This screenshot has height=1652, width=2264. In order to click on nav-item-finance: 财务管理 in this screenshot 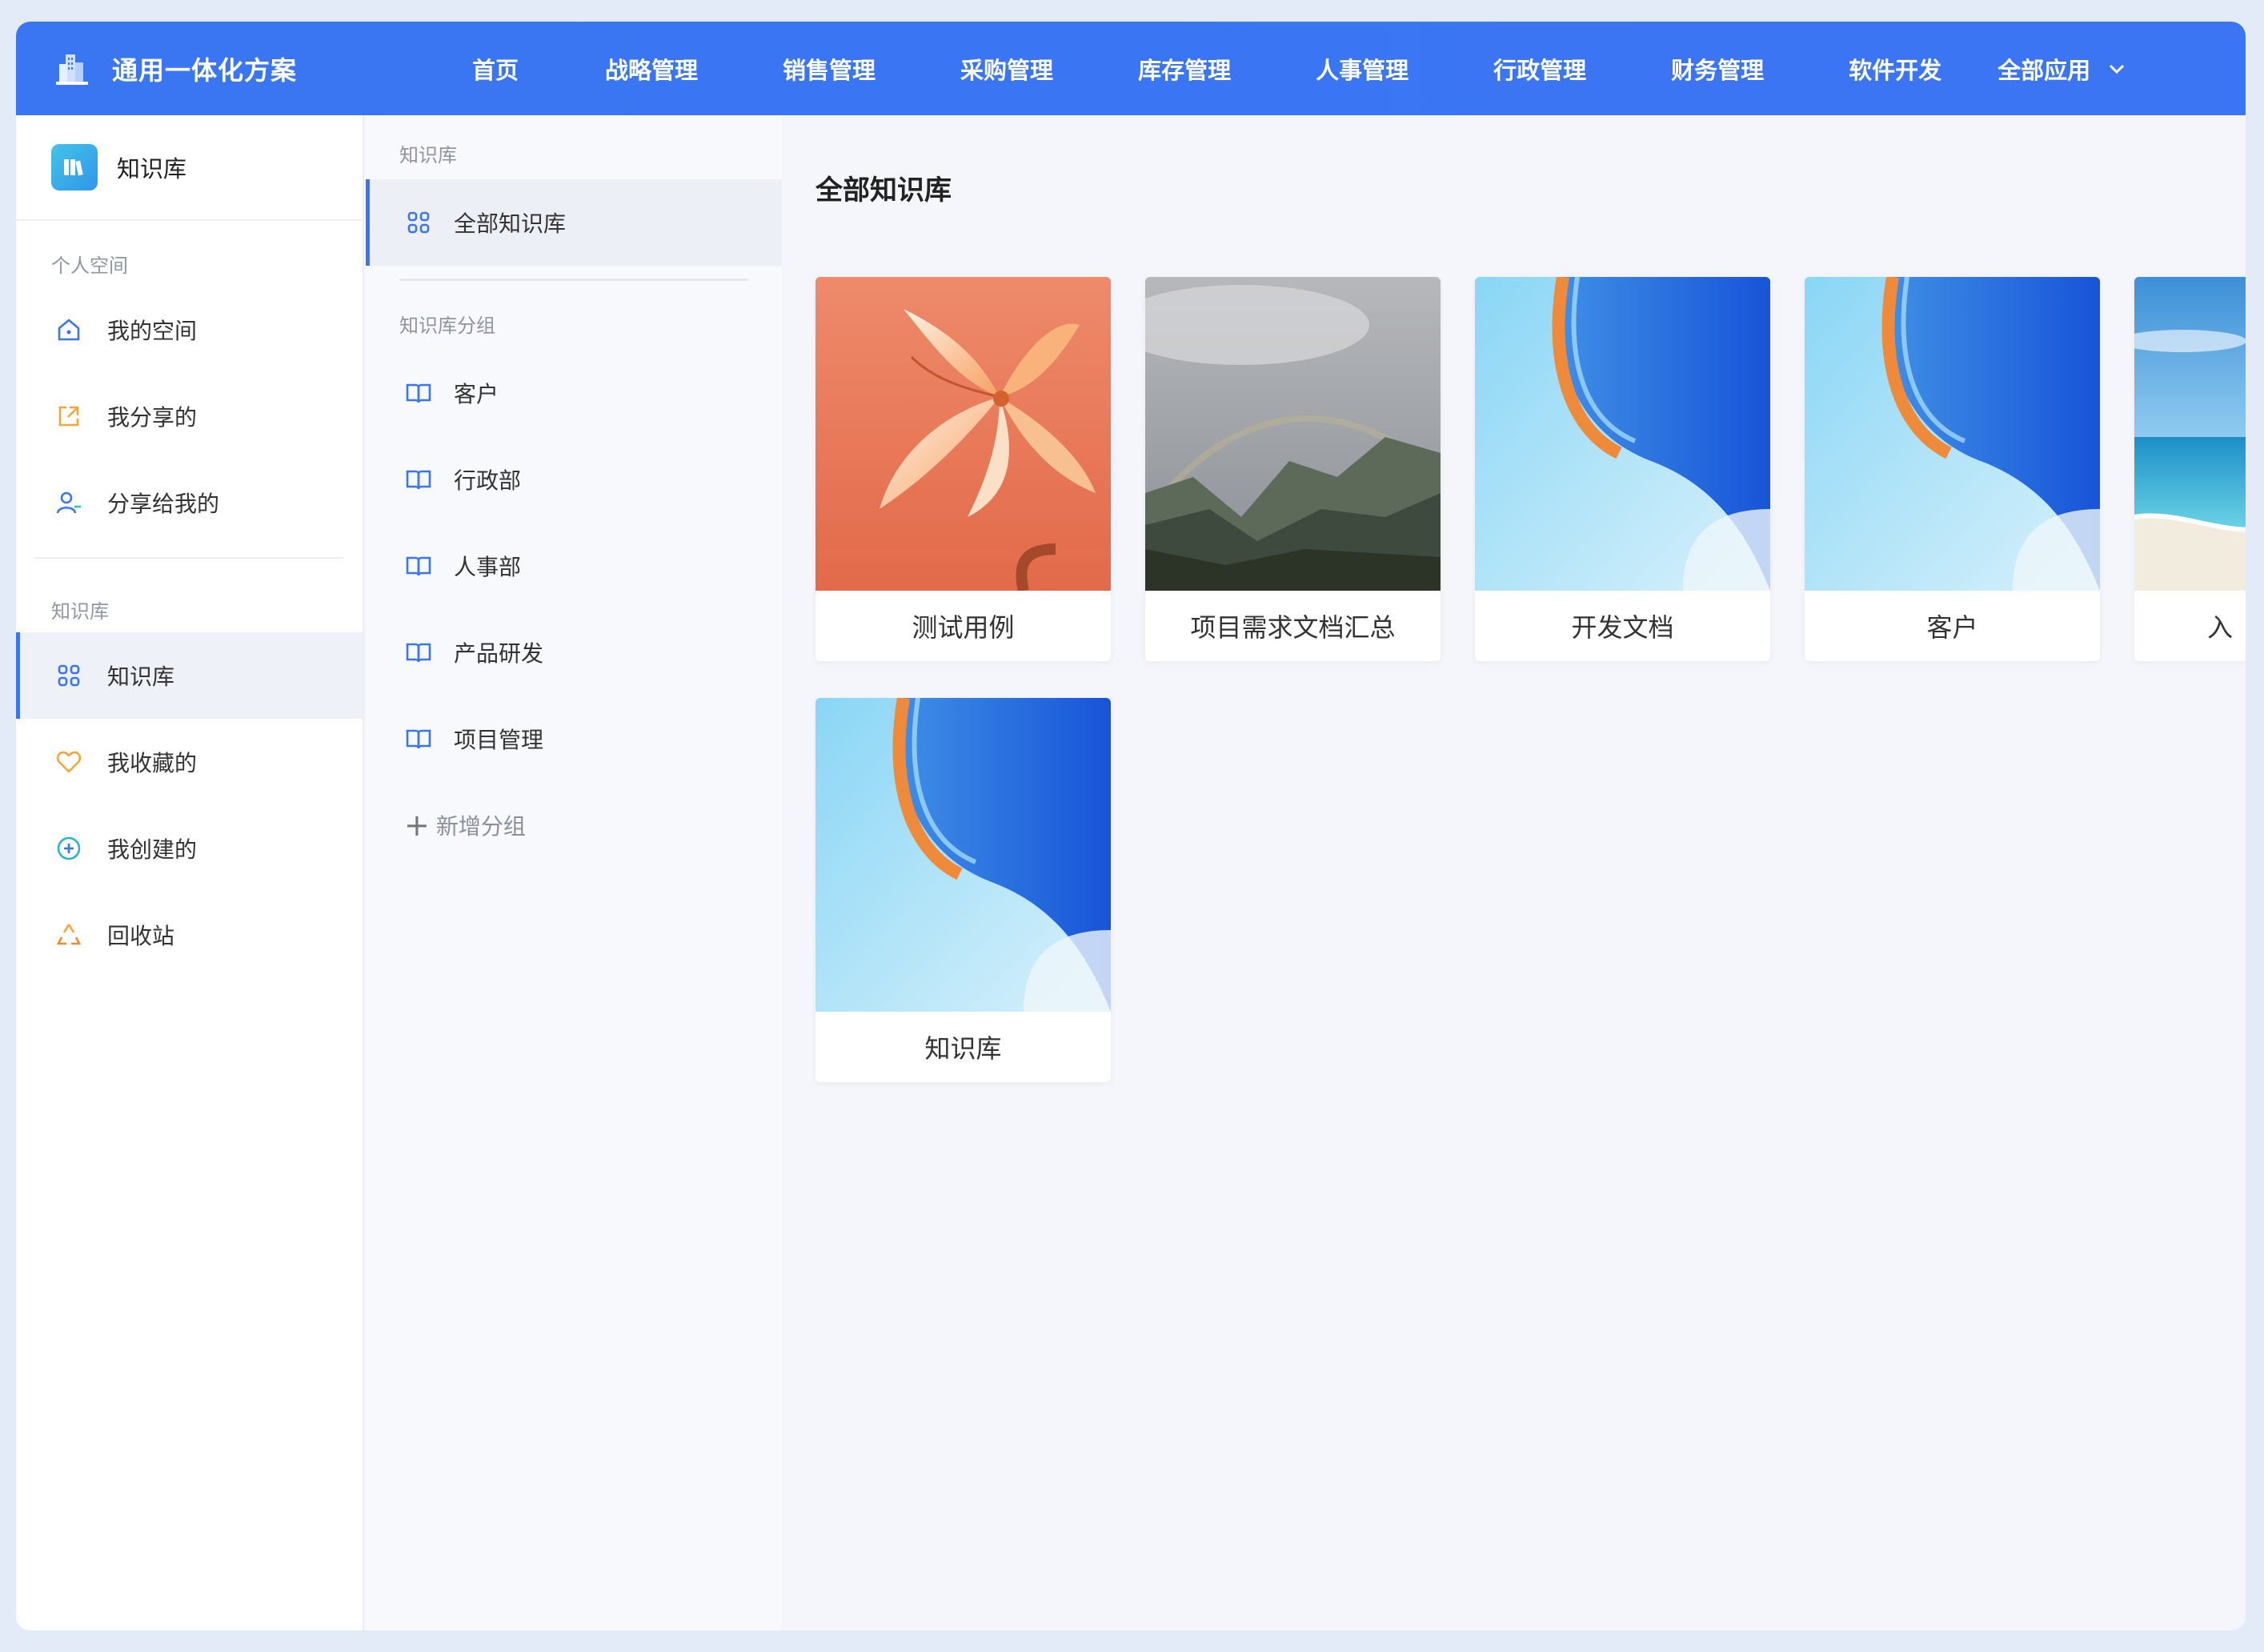, I will do `click(1718, 69)`.